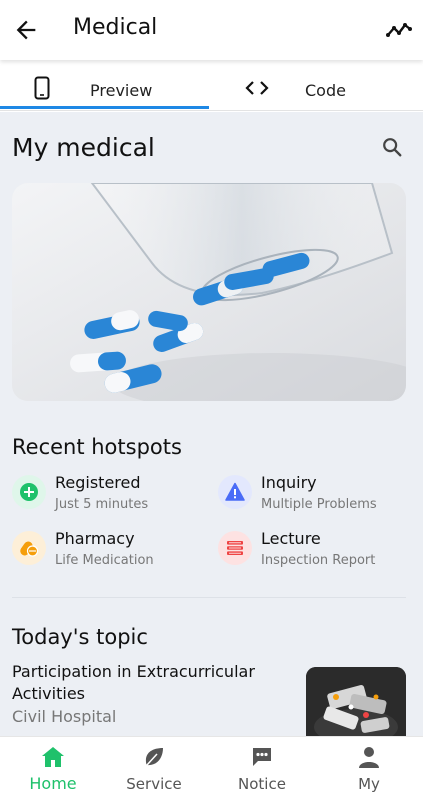 Image resolution: width=423 pixels, height=800 pixels. Describe the element at coordinates (154, 784) in the screenshot. I see `nav-service-label: Service` at that location.